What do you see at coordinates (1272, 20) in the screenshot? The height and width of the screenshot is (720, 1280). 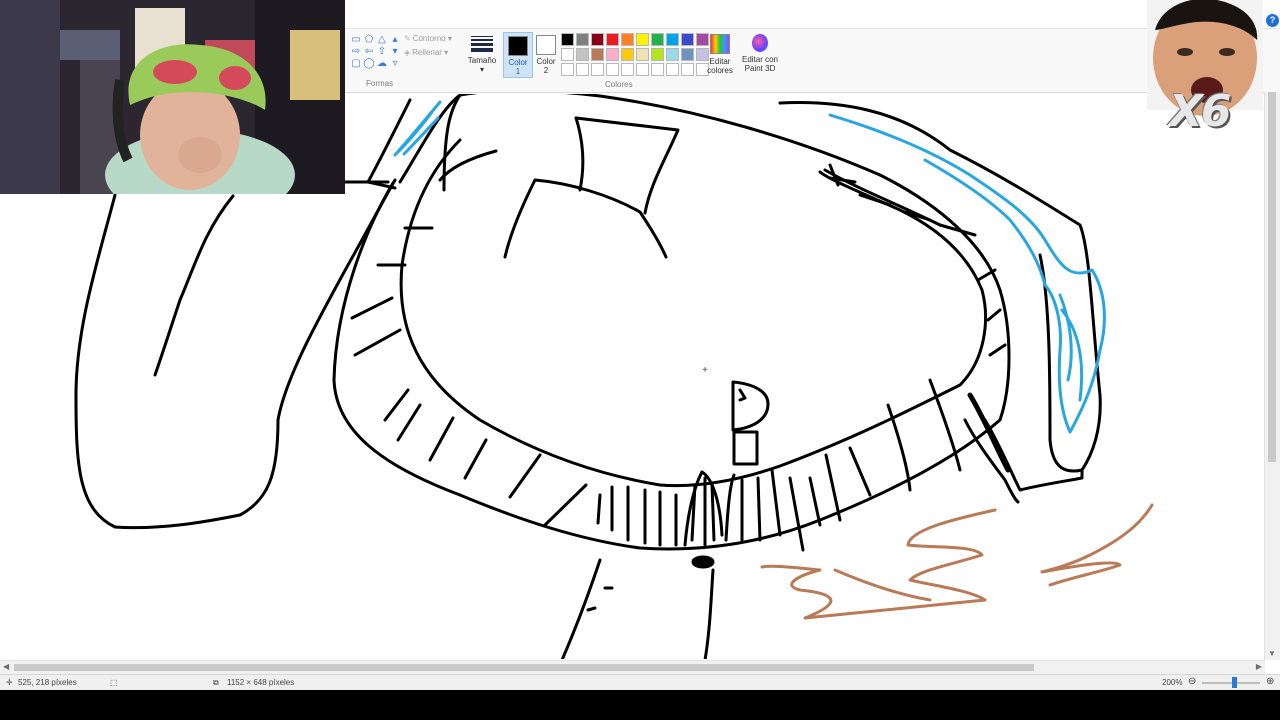 I see `help-icon: ?` at bounding box center [1272, 20].